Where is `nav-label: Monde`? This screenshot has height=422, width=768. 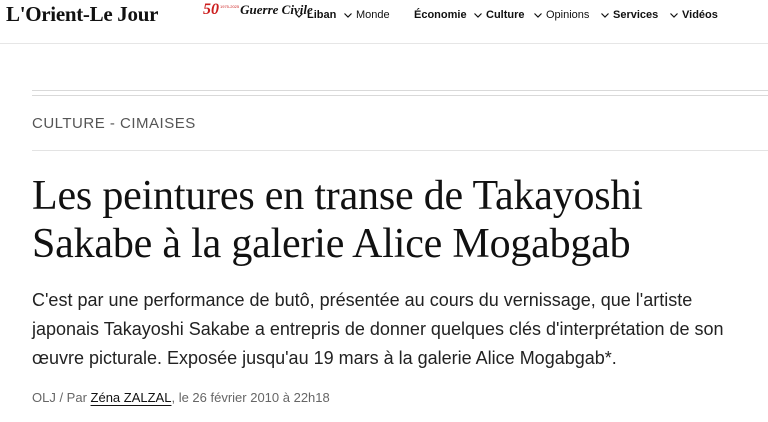 nav-label: Monde is located at coordinates (373, 15).